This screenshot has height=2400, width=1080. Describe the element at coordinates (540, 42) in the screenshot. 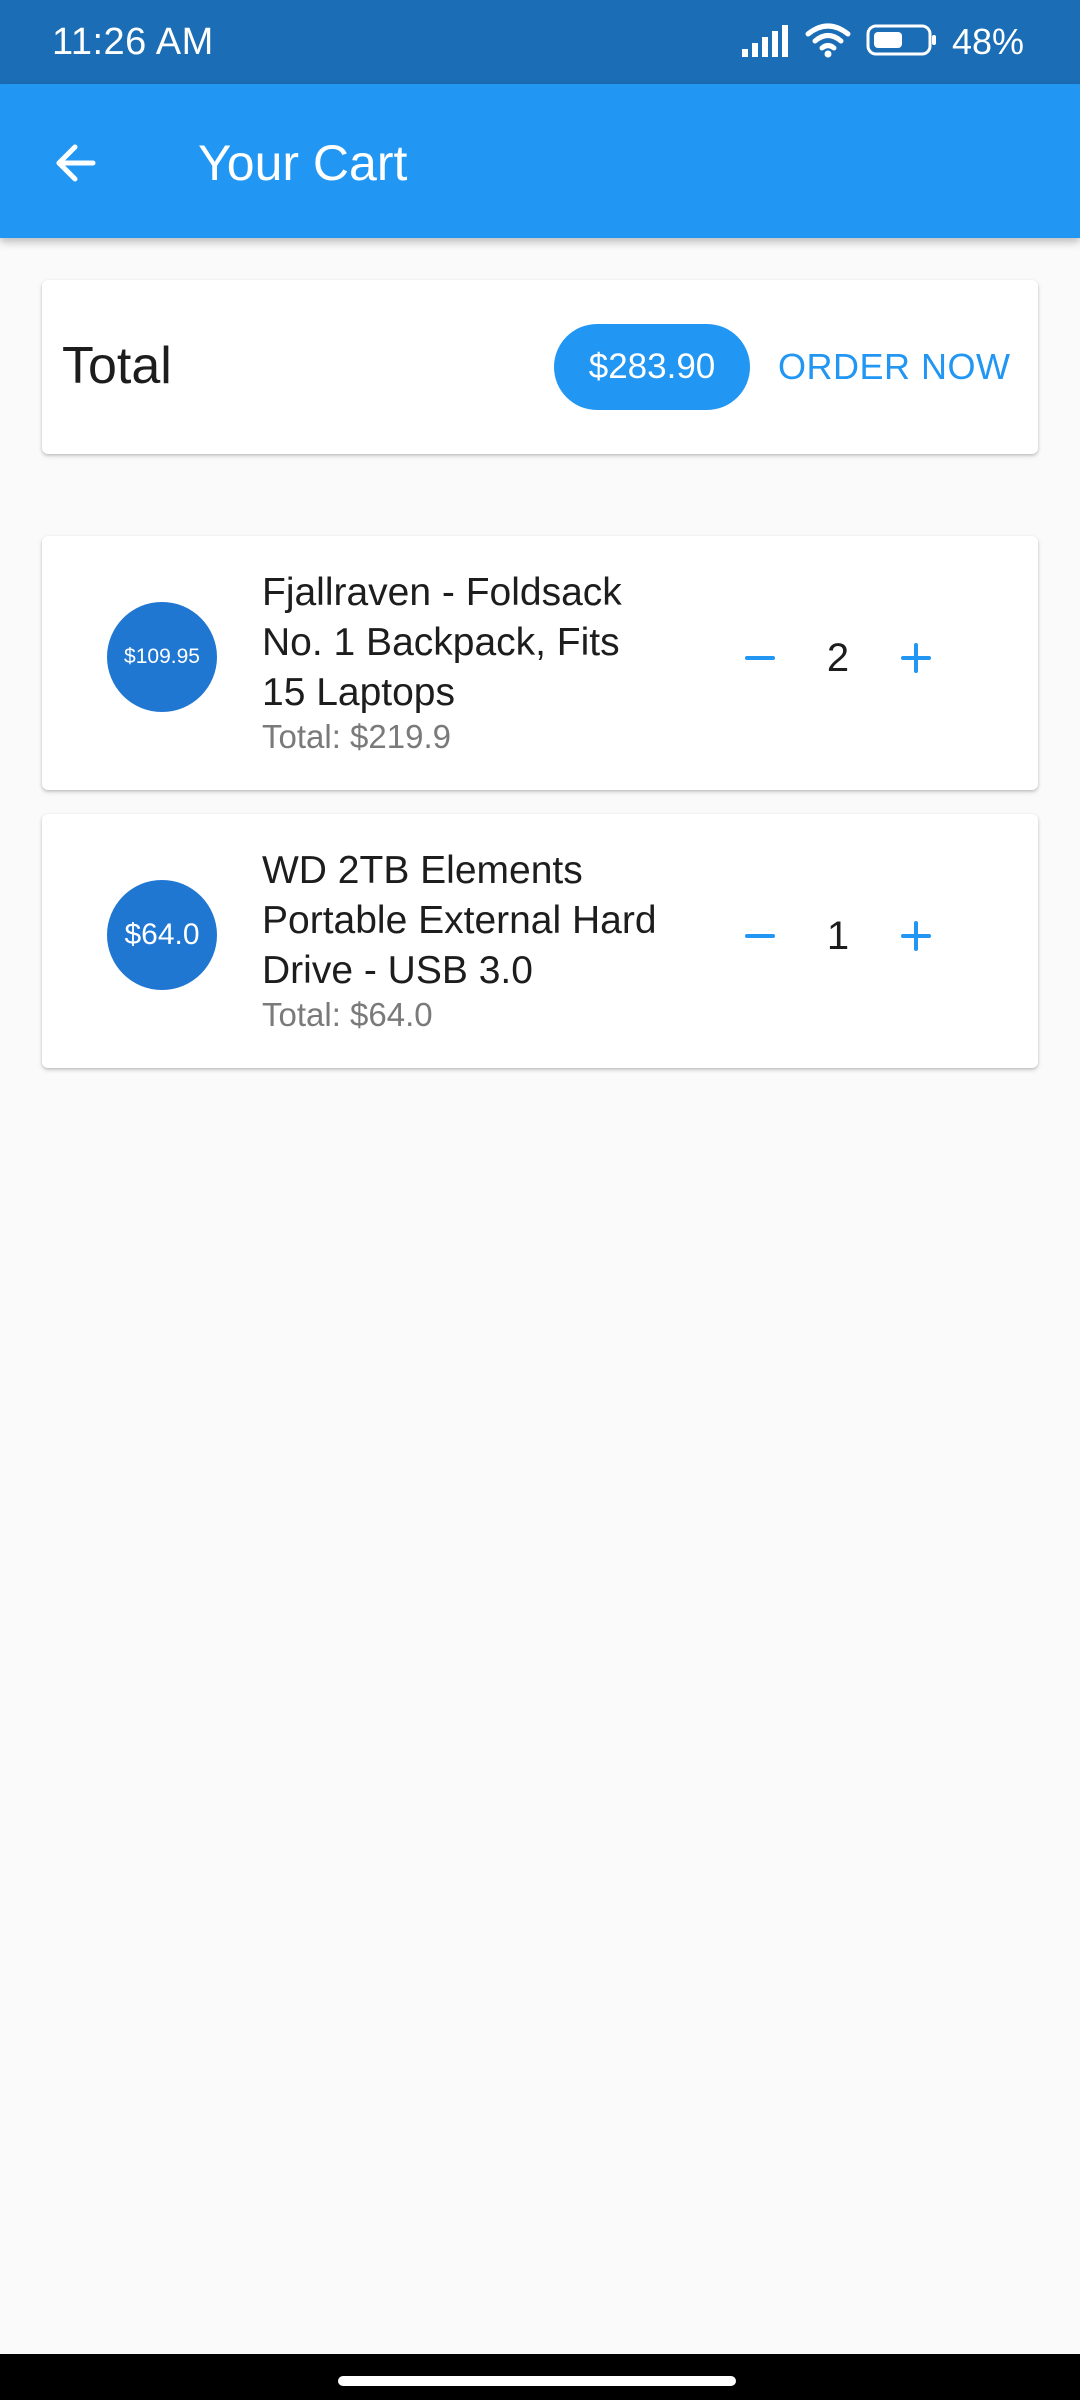

I see `status-bar: 11:26 AM 48%` at that location.